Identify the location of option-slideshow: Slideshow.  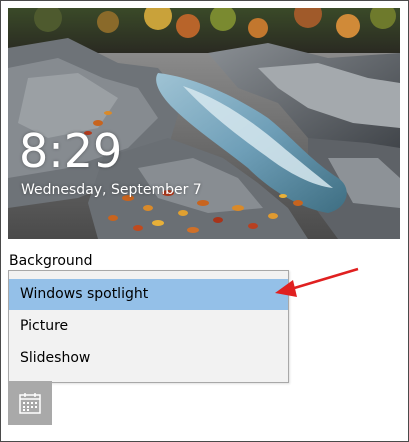
(148, 358).